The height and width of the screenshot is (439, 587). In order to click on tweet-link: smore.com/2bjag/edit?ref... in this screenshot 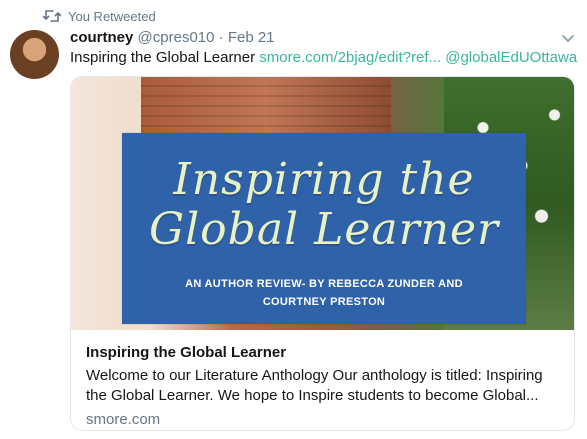, I will do `click(350, 57)`.